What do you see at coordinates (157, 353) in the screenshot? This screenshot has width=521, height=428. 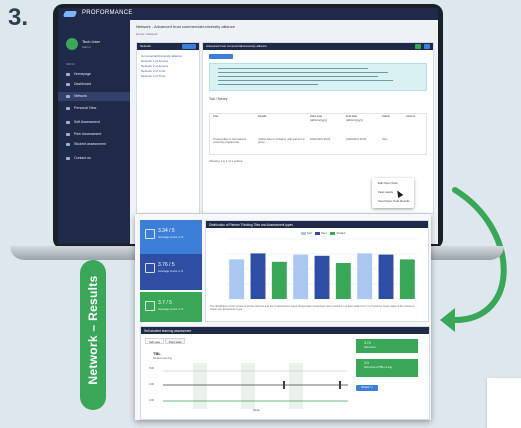 I see `line-chart-title: TBL` at bounding box center [157, 353].